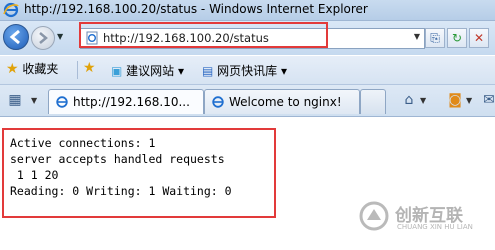 This screenshot has height=250, width=495. Describe the element at coordinates (469, 100) in the screenshot. I see `feeds-dropdown-icon: ▼` at that location.